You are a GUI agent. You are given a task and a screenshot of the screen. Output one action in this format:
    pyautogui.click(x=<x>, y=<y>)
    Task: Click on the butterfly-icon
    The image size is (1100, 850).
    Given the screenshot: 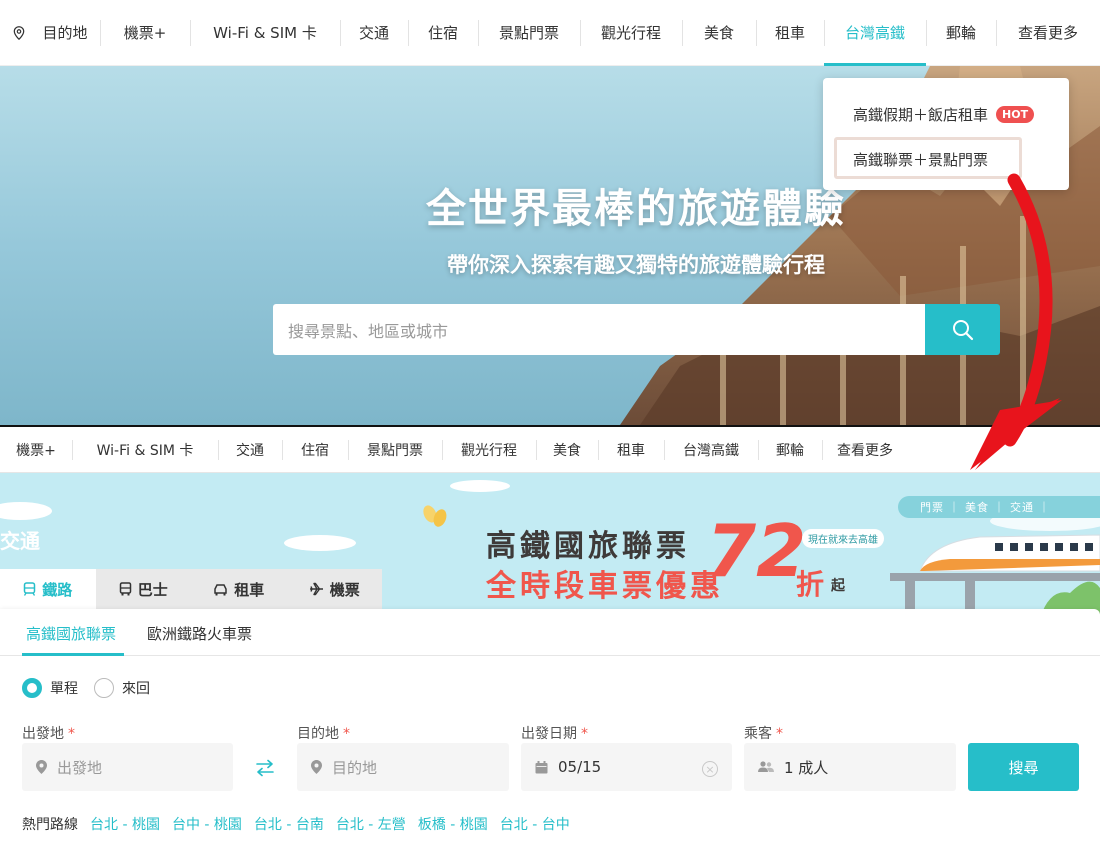 What is the action you would take?
    pyautogui.click(x=435, y=516)
    